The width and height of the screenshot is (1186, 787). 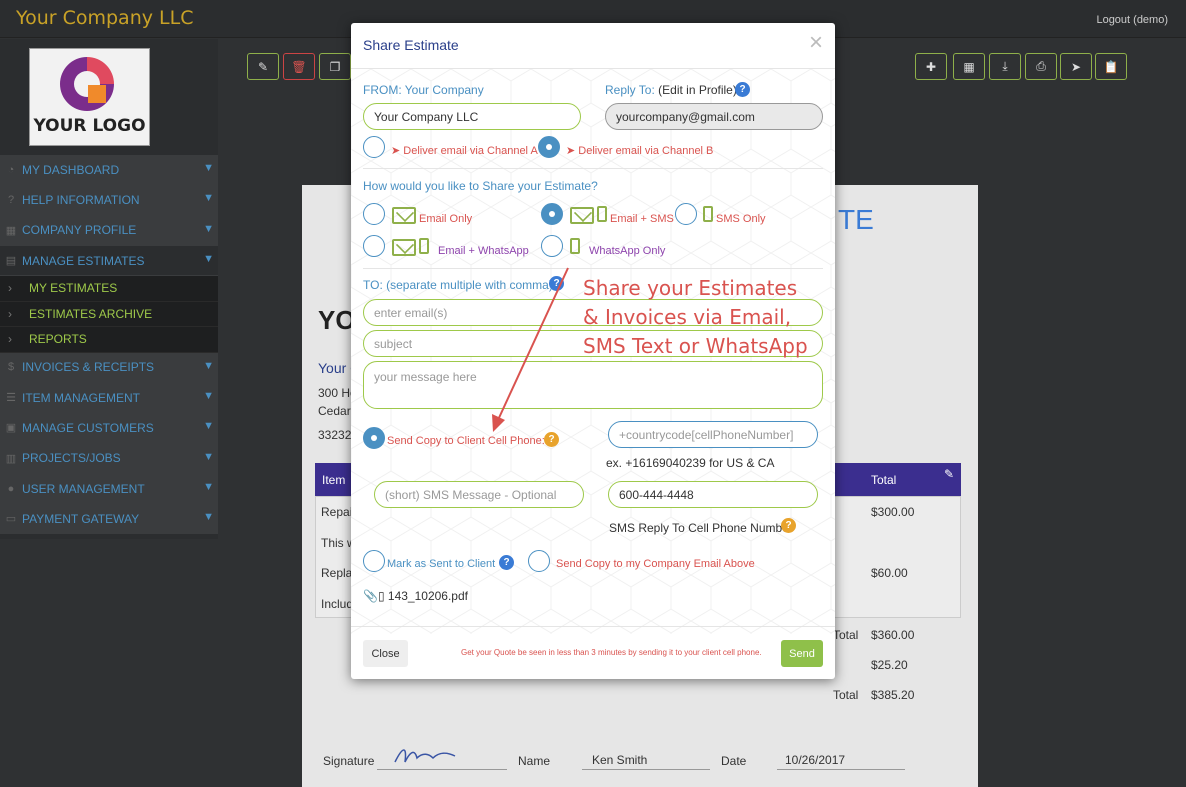 What do you see at coordinates (530, 349) in the screenshot?
I see `annotation-arrow` at bounding box center [530, 349].